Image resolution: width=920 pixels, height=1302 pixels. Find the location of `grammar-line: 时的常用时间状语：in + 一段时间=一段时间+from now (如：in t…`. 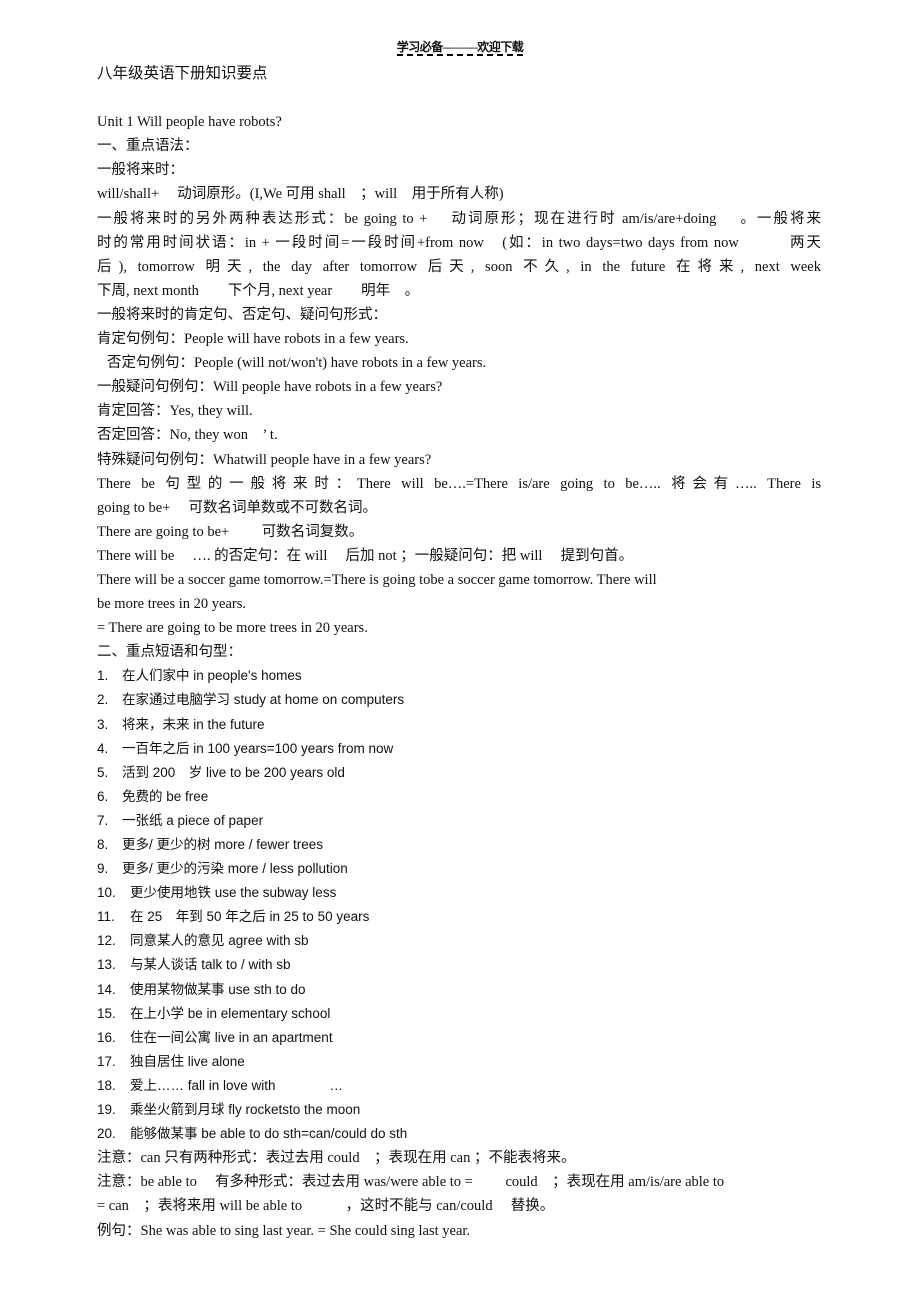

grammar-line: 时的常用时间状语：in + 一段时间=一段时间+from now (如：in t… is located at coordinates (459, 242).